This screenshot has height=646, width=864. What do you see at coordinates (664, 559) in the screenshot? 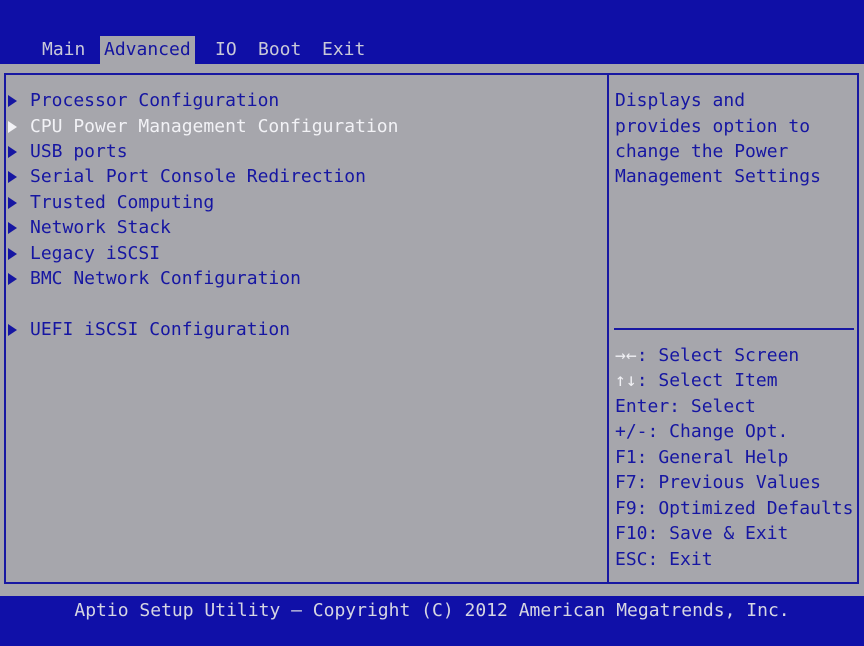
I see `key-hint-esc-exit: ESC: Exit` at bounding box center [664, 559].